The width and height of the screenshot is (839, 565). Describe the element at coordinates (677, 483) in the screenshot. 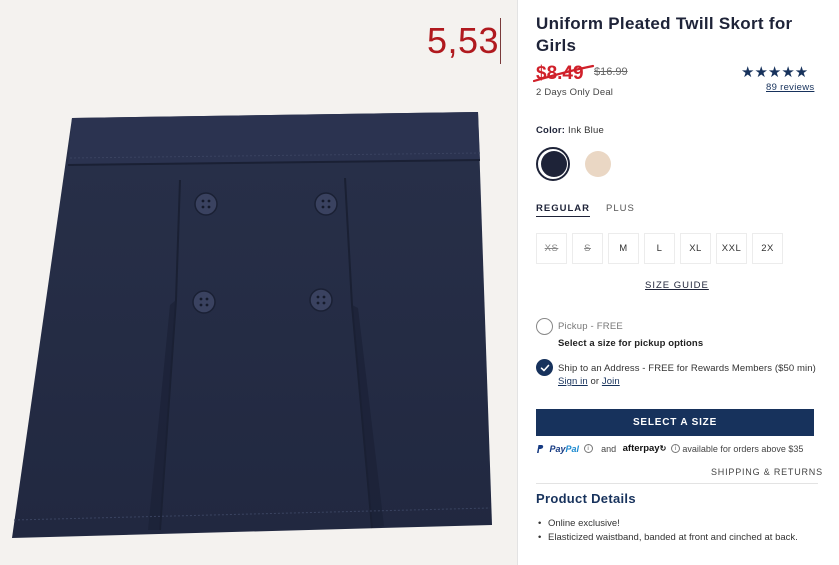

I see `divider` at that location.